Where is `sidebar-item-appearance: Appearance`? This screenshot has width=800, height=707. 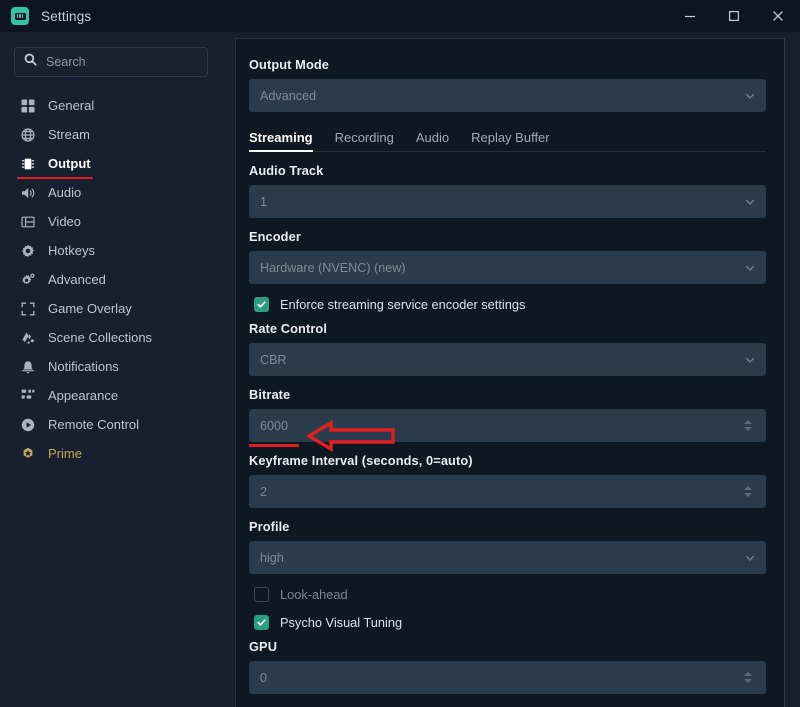
sidebar-item-appearance: Appearance is located at coordinates (111, 395).